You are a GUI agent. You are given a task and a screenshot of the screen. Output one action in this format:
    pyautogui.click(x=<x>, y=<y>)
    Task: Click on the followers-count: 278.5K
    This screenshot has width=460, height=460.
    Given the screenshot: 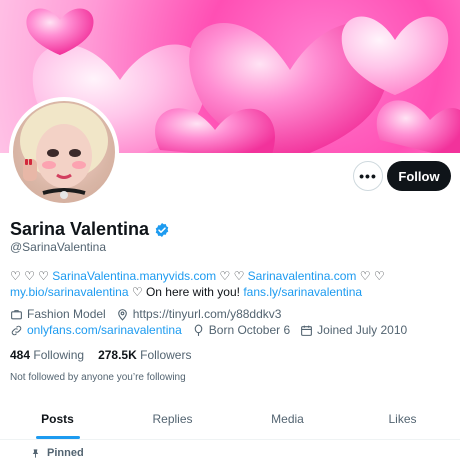 What is the action you would take?
    pyautogui.click(x=117, y=355)
    